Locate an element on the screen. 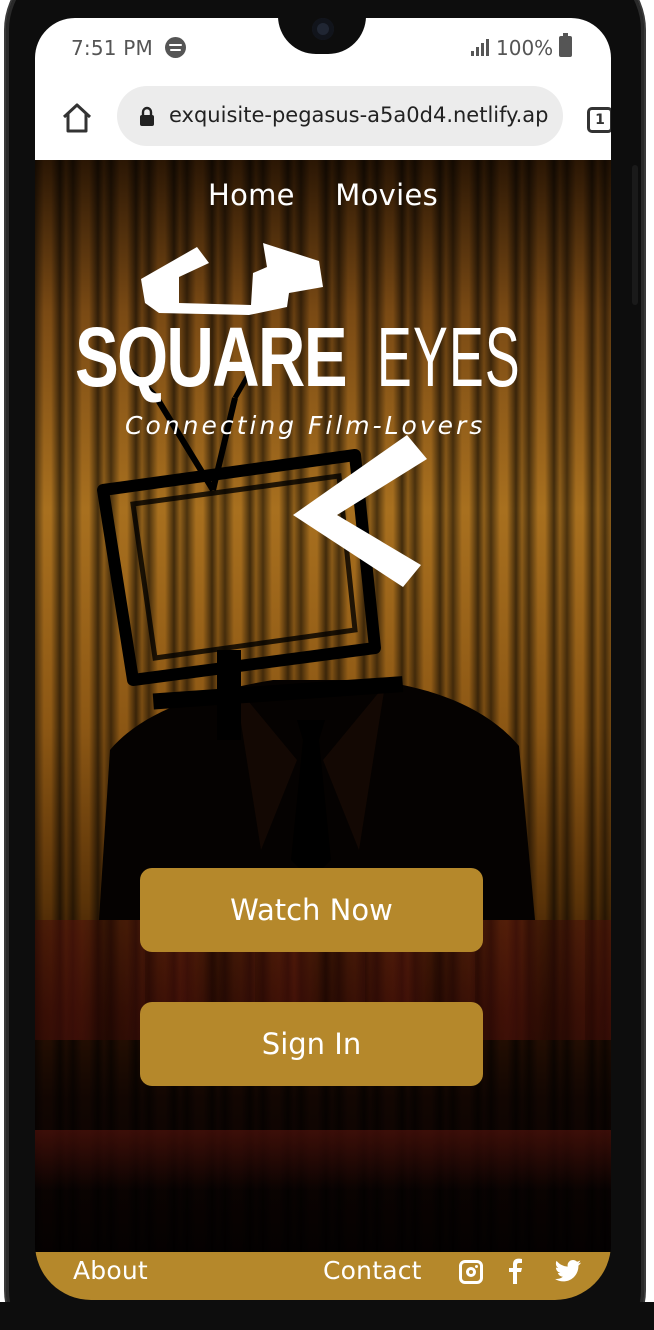  spotify-icon is located at coordinates (175, 47).